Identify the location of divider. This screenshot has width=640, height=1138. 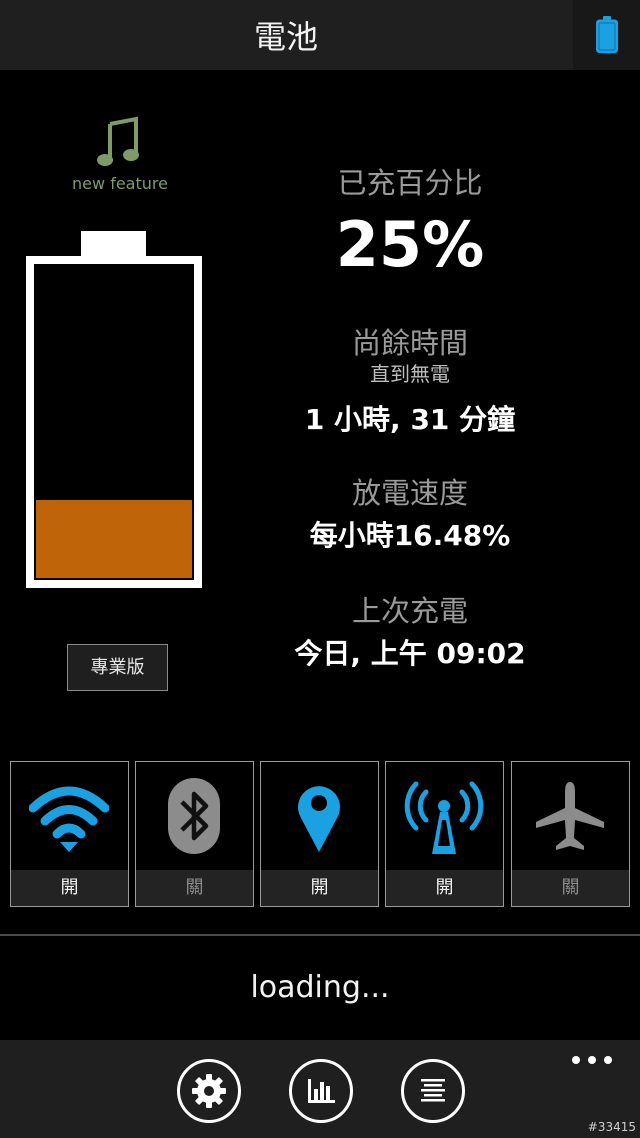
(320, 935).